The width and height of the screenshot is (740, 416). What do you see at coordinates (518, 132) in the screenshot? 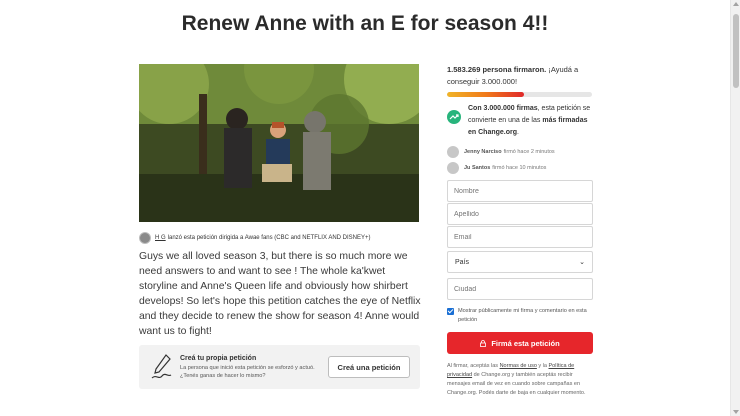
I see `goal-end: .` at bounding box center [518, 132].